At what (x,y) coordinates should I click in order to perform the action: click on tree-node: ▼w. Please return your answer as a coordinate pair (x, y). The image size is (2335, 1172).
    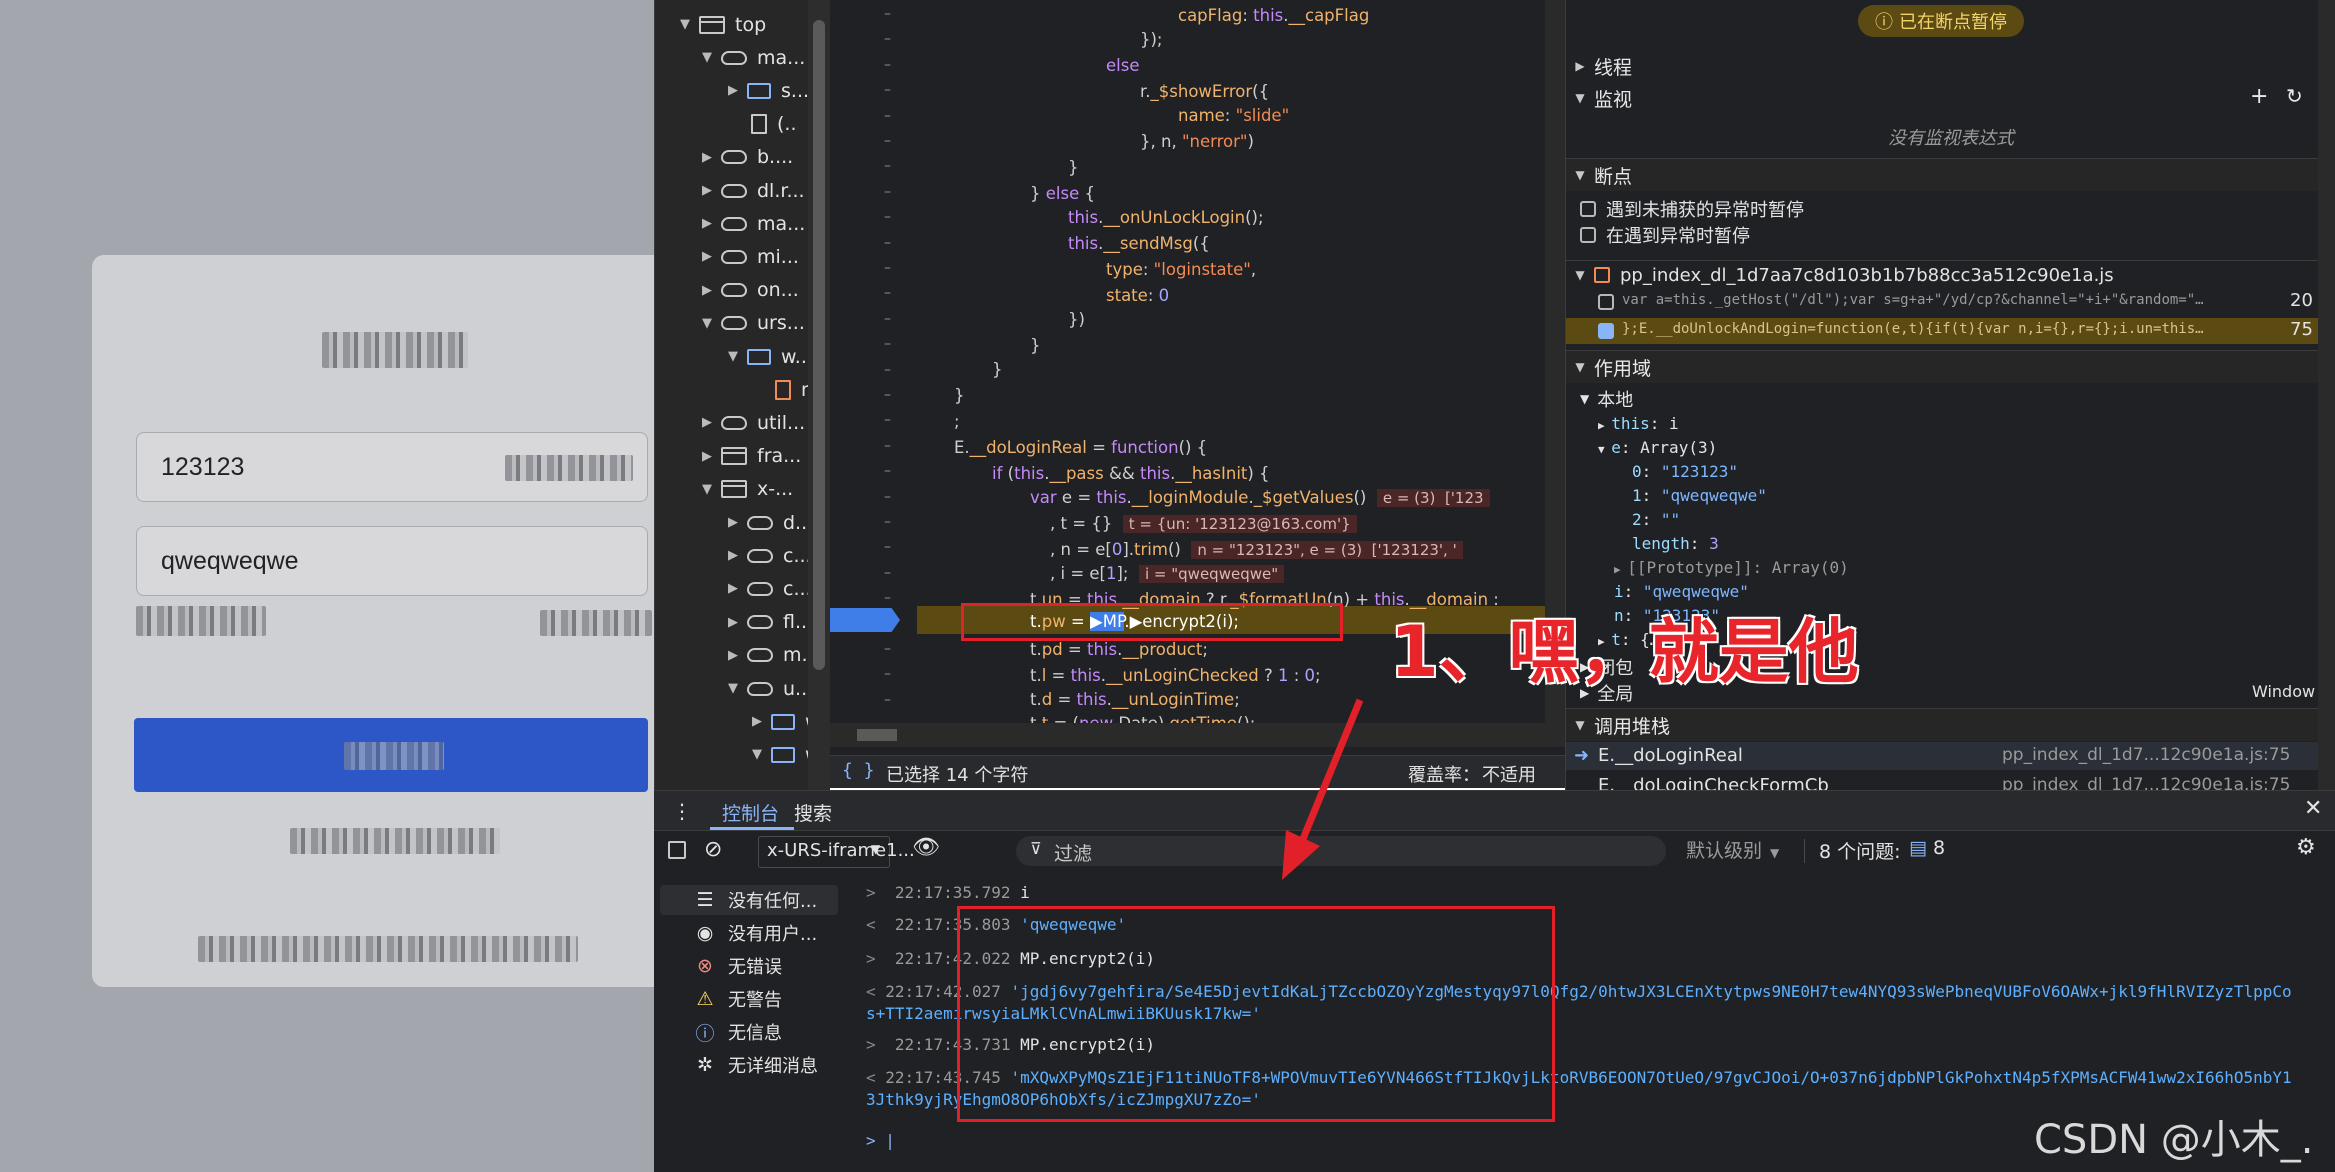
    Looking at the image, I should click on (780, 754).